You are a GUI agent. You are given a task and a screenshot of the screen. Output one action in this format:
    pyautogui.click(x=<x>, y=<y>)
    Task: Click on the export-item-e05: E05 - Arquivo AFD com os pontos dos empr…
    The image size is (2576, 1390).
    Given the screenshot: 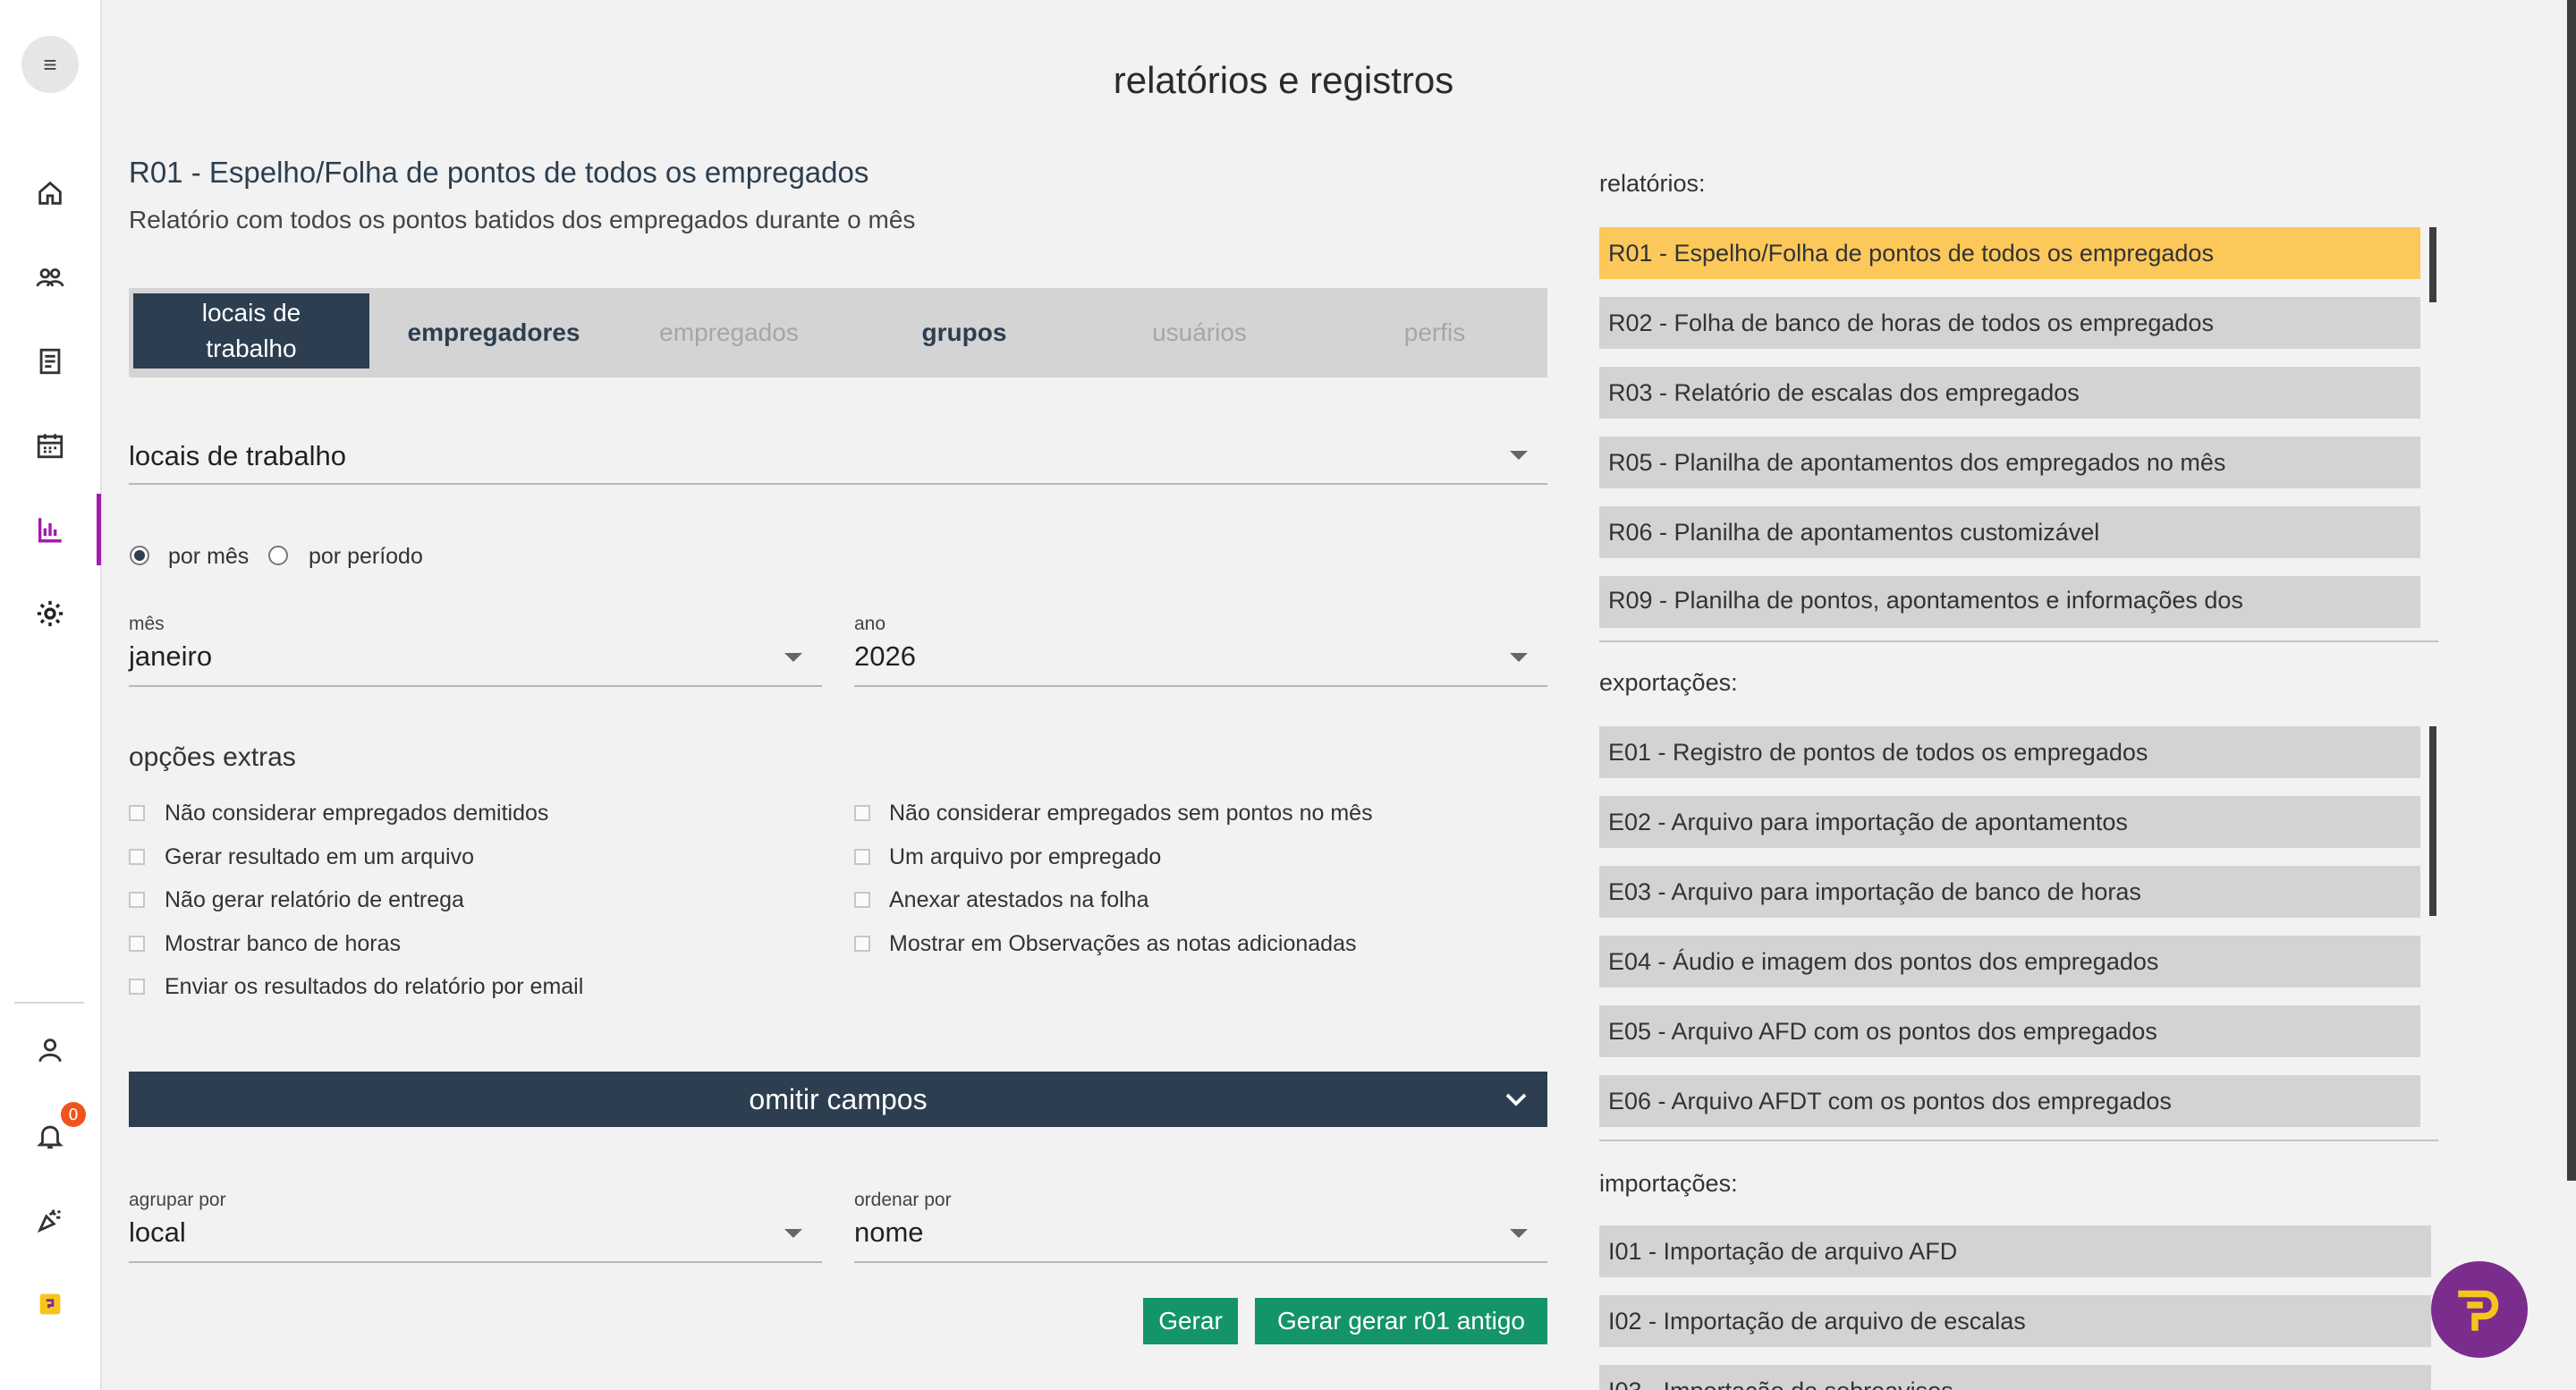 What is the action you would take?
    pyautogui.click(x=2009, y=1031)
    